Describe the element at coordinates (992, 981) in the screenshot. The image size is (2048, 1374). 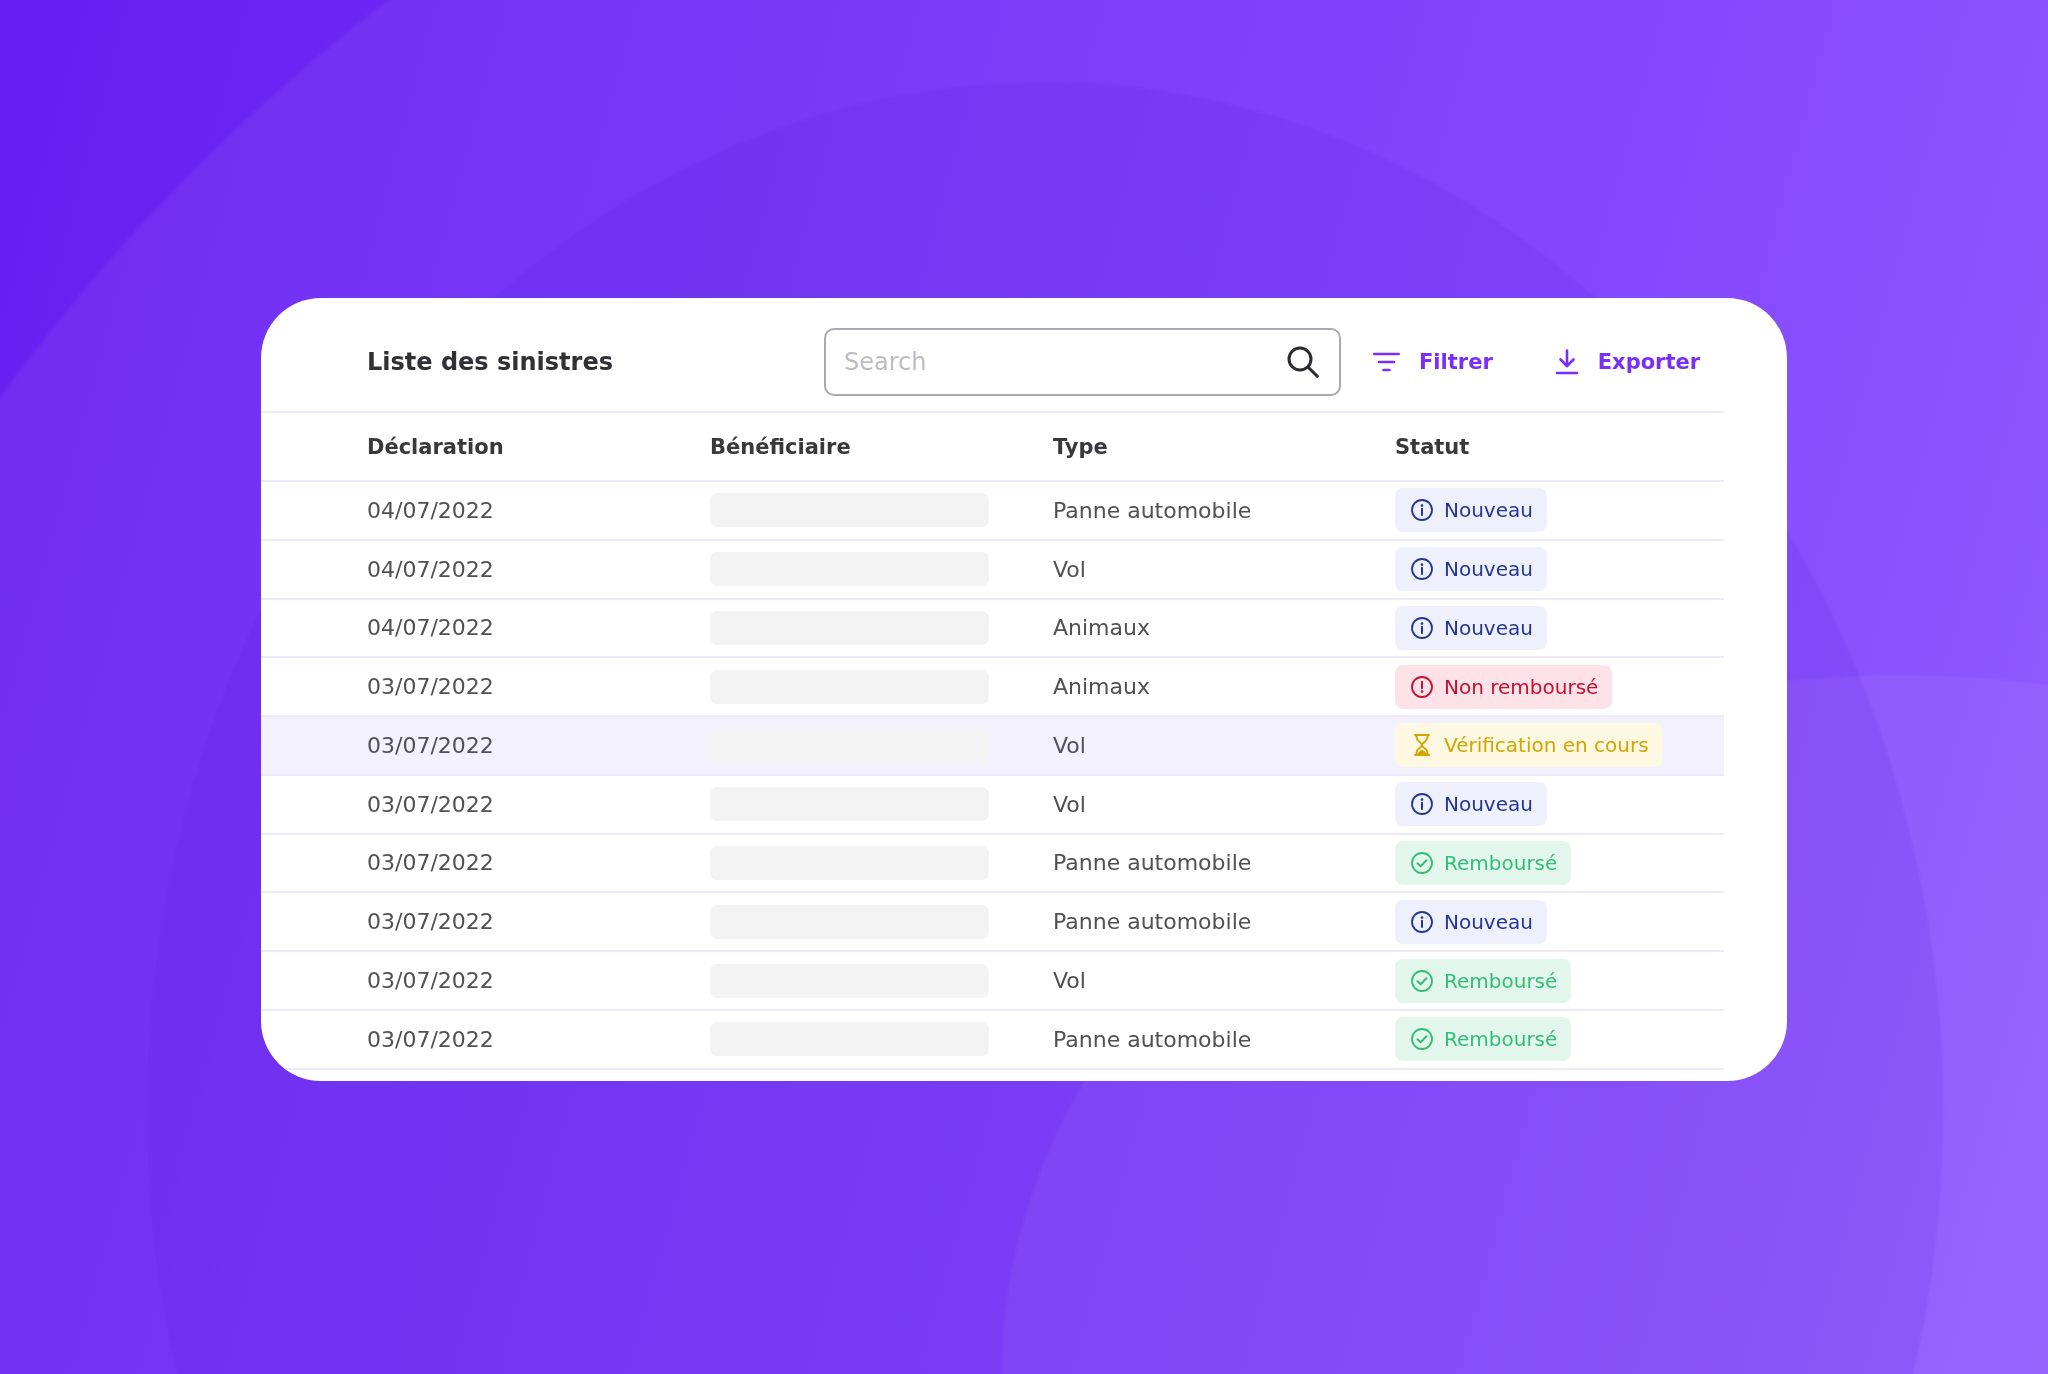
I see `table-row: 03/07/2022 Vol Remboursé` at that location.